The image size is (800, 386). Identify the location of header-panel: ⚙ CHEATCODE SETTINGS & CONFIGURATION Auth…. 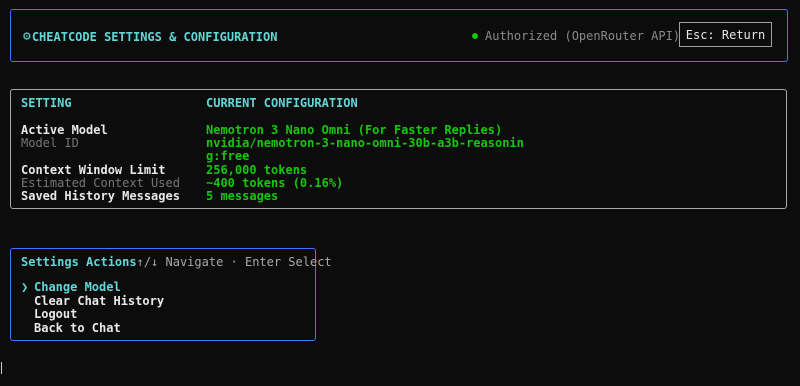
(399, 35).